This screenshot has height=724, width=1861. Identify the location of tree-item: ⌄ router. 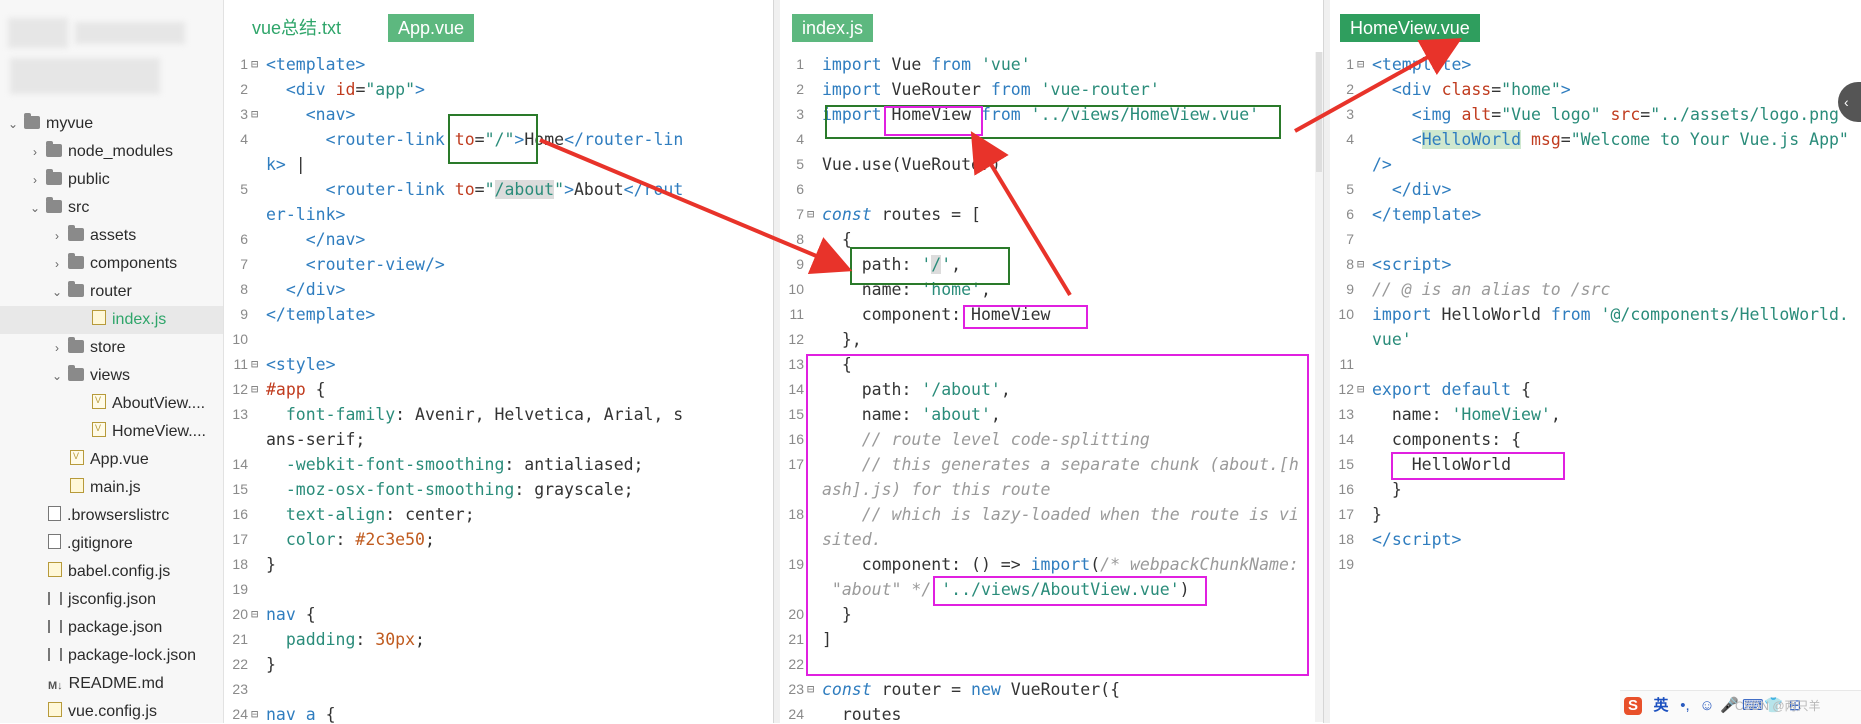
(111, 292).